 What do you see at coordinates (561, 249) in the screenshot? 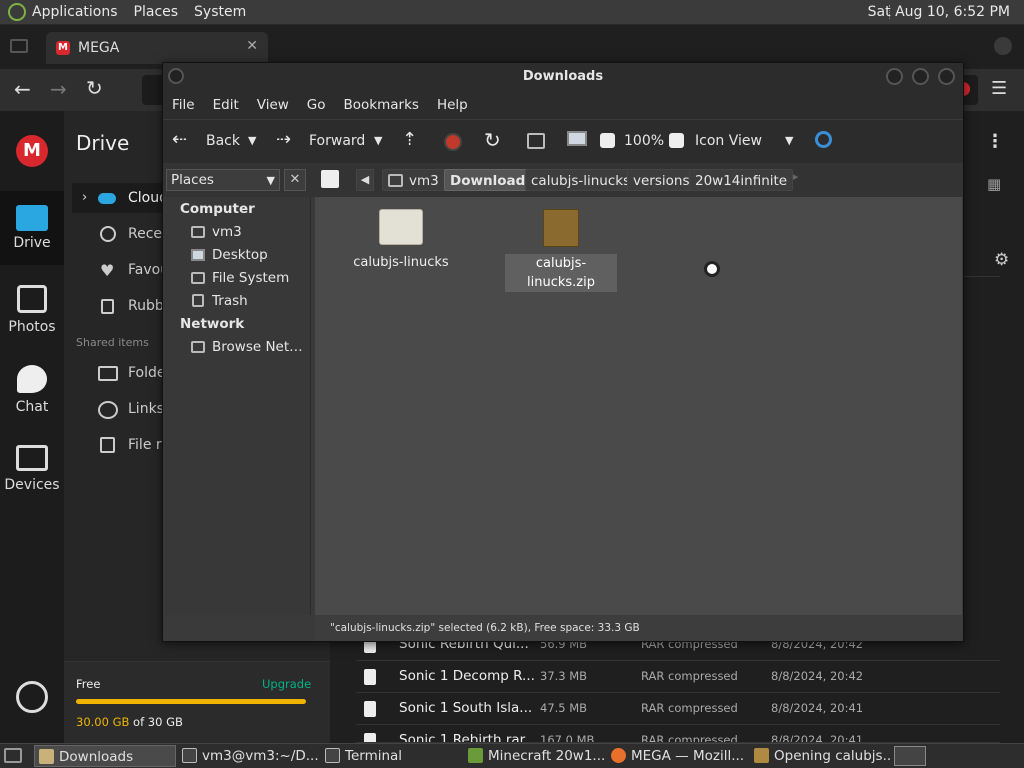
I see `file-item-zip: calubjs-linucks.zip` at bounding box center [561, 249].